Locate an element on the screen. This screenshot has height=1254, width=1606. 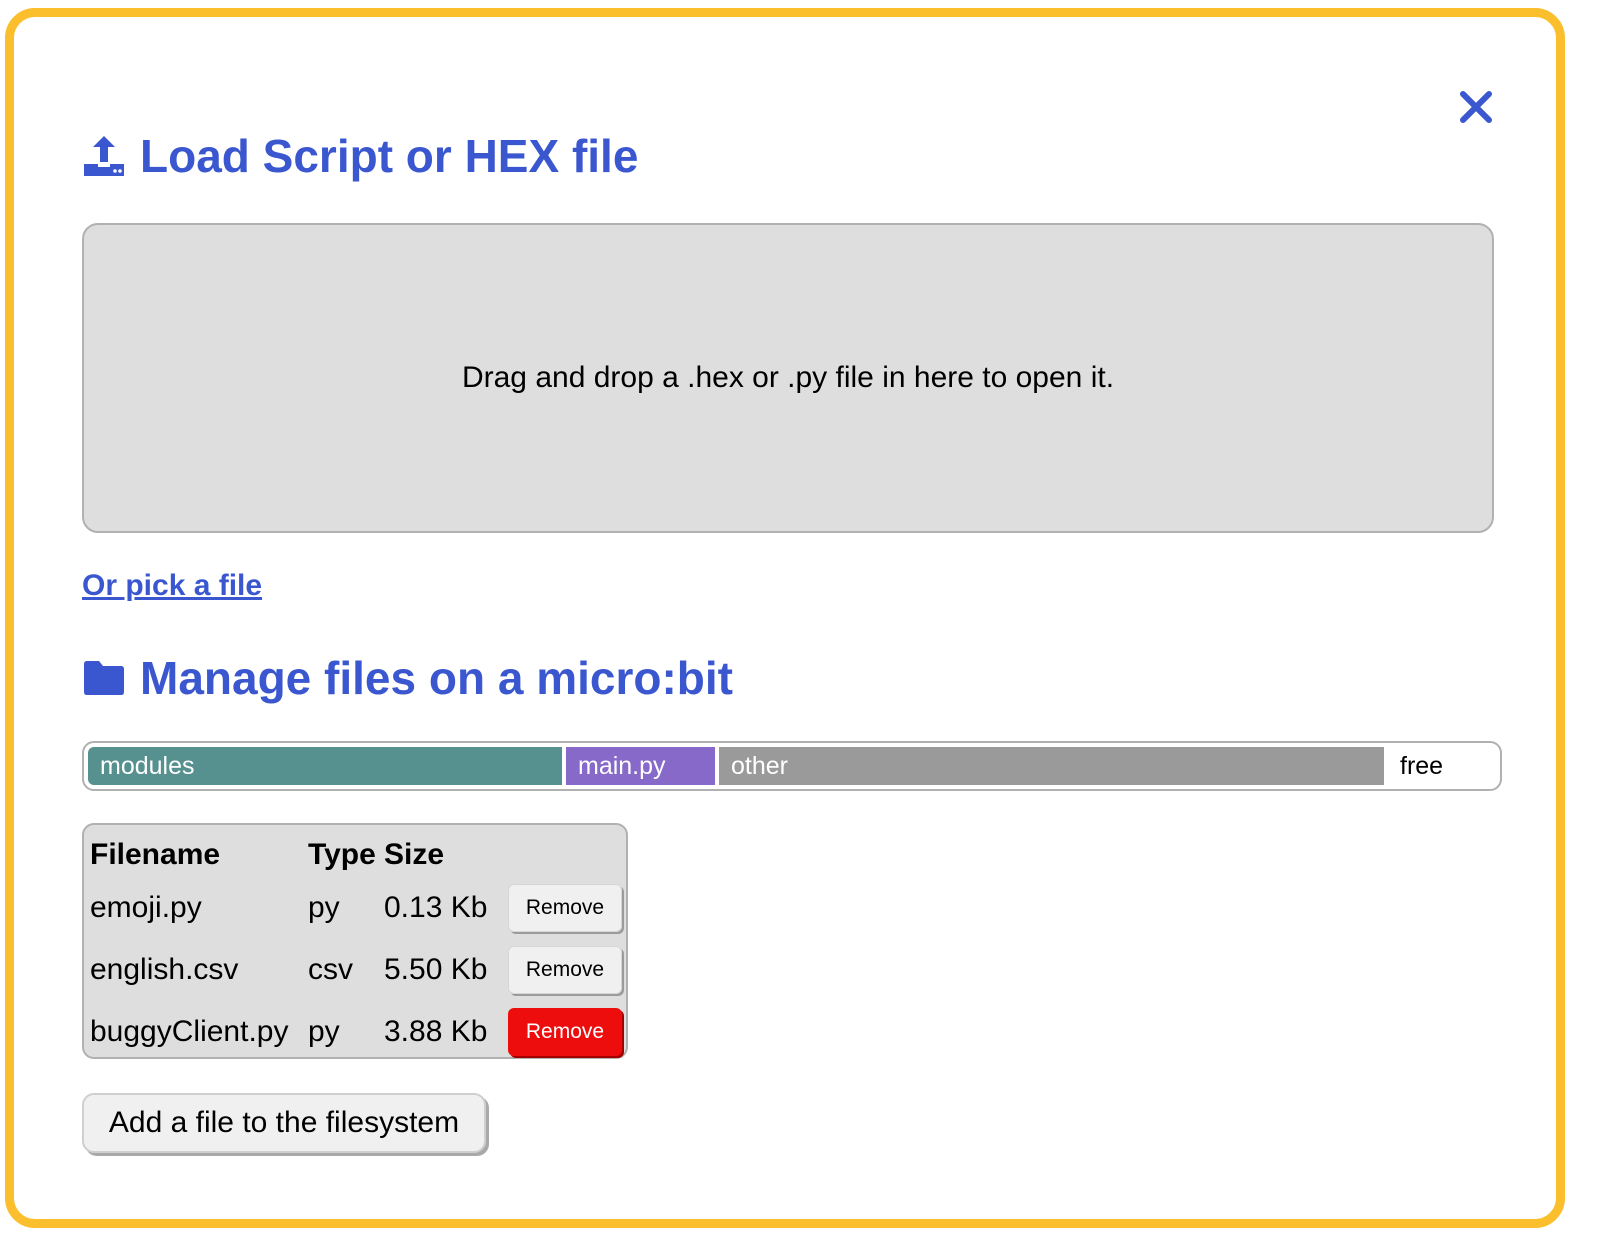
storage-usage-bar: modules main.py other free is located at coordinates (792, 766).